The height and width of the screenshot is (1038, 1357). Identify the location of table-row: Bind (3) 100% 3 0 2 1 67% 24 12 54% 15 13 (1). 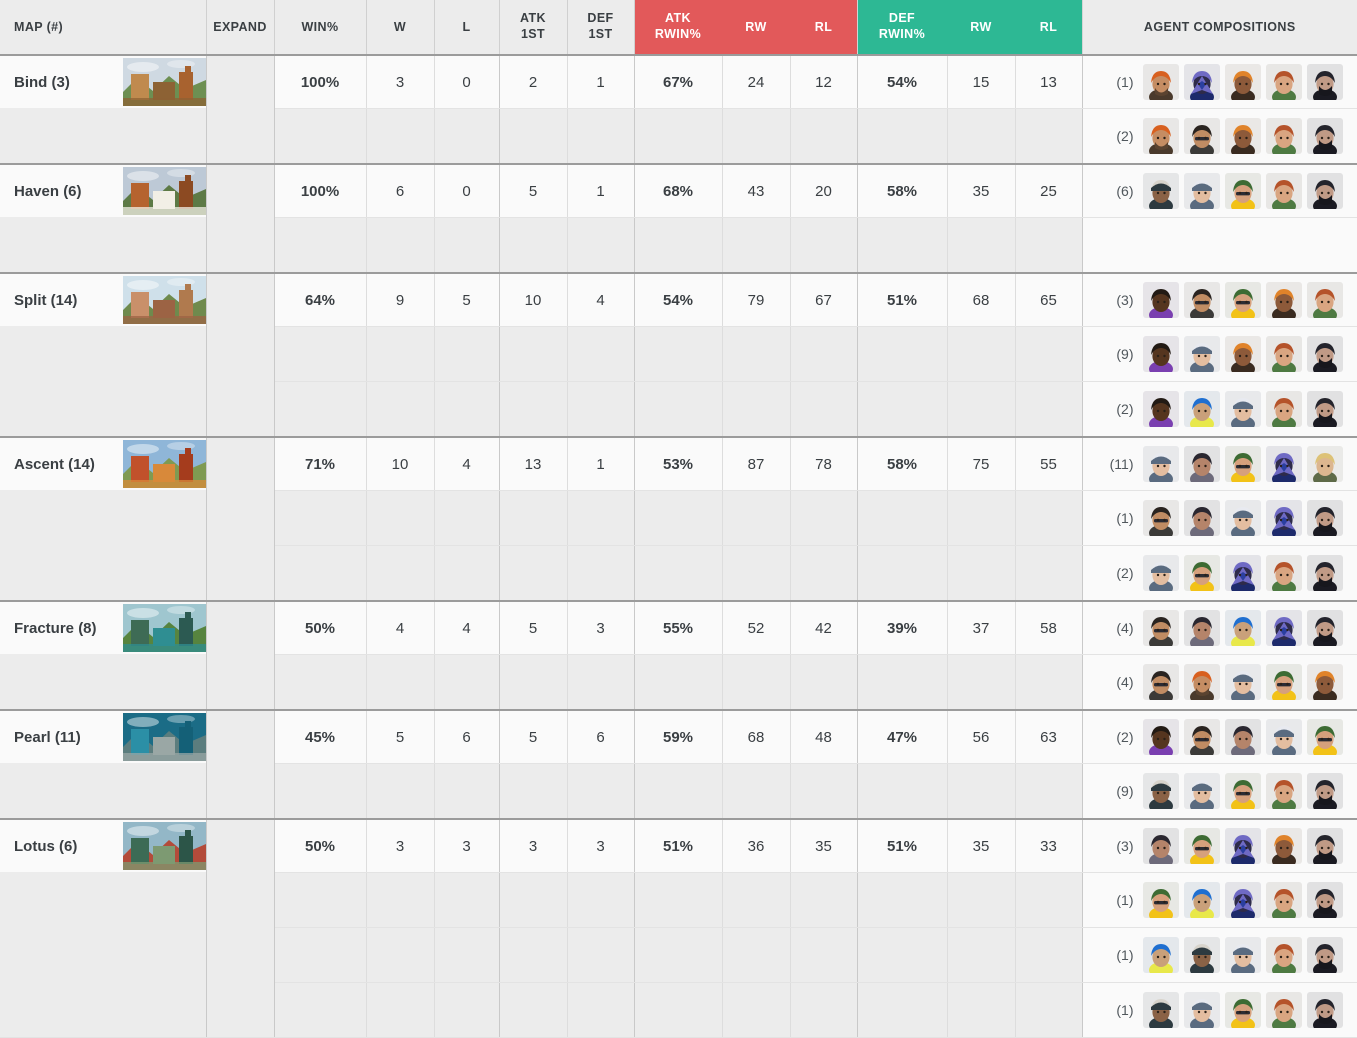
(678, 110).